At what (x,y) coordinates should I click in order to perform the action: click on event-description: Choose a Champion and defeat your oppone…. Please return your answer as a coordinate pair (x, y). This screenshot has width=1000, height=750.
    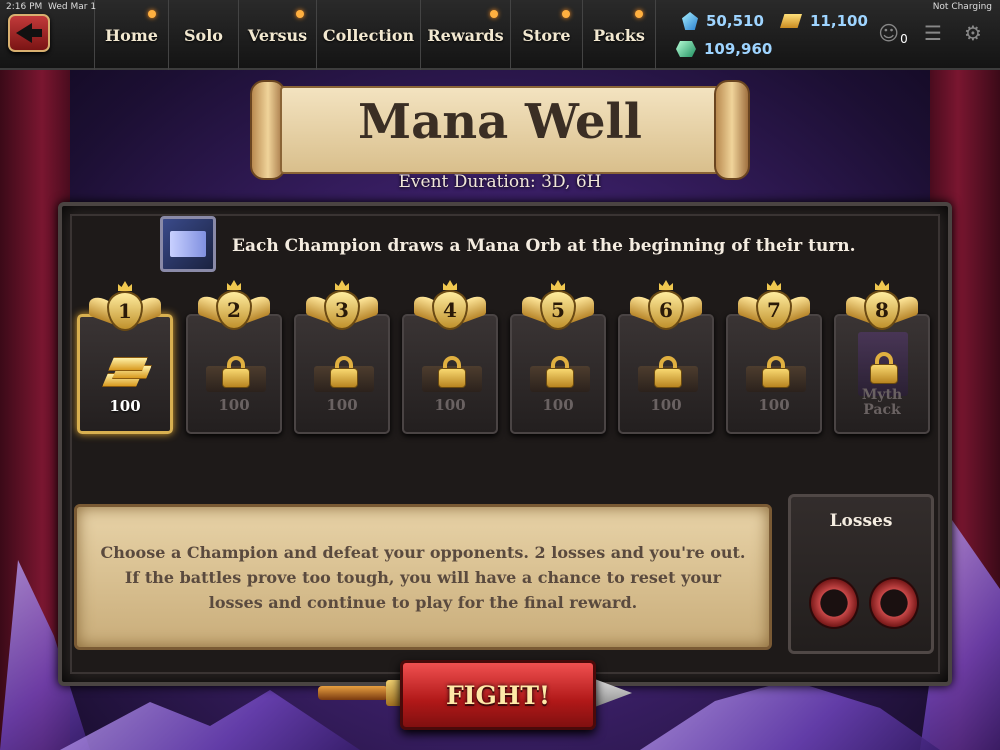
    Looking at the image, I should click on (423, 577).